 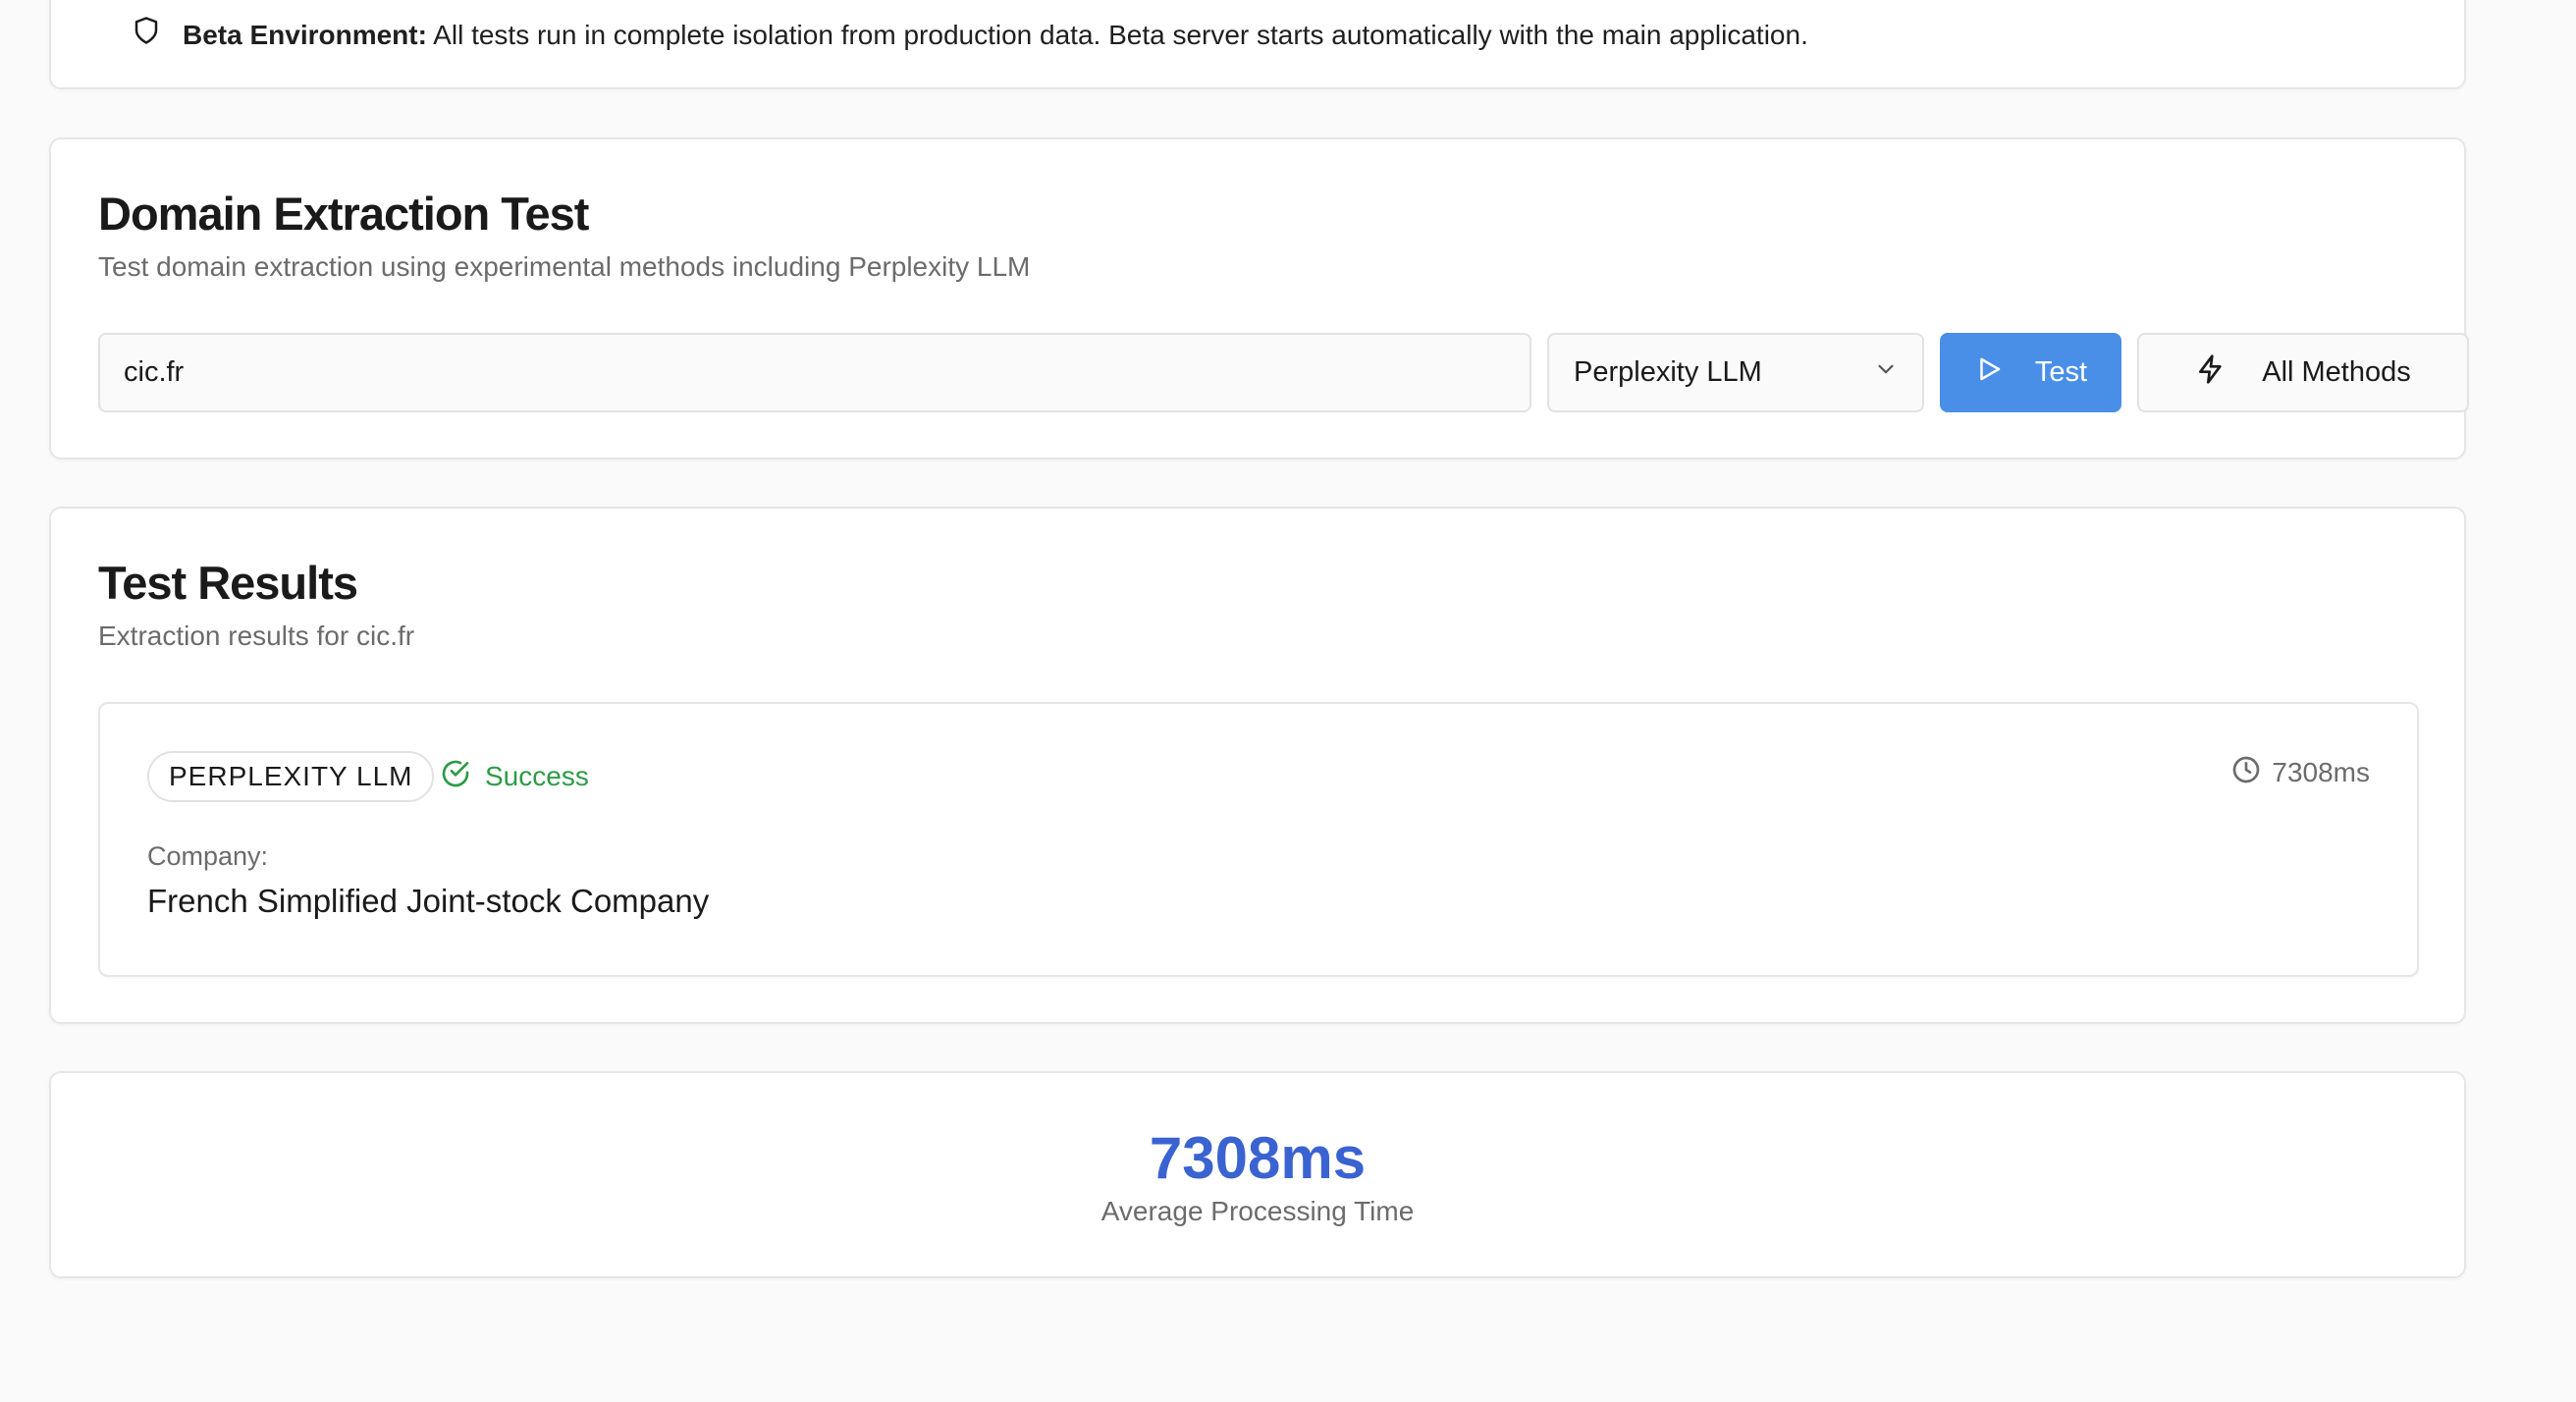 I want to click on stats-card: 7308ms Average Processing Time, so click(x=1257, y=1174).